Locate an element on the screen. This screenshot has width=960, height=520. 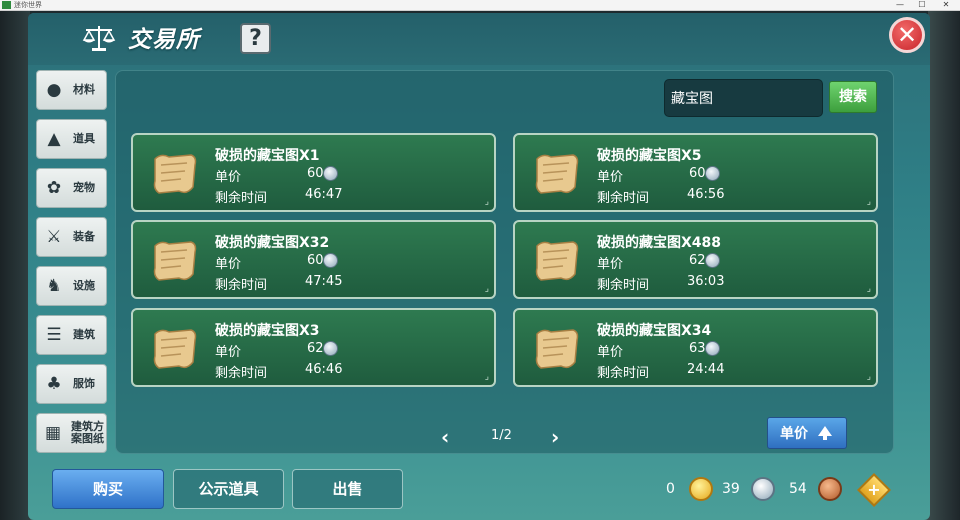
remaining-time: 24:44 is located at coordinates (706, 369).